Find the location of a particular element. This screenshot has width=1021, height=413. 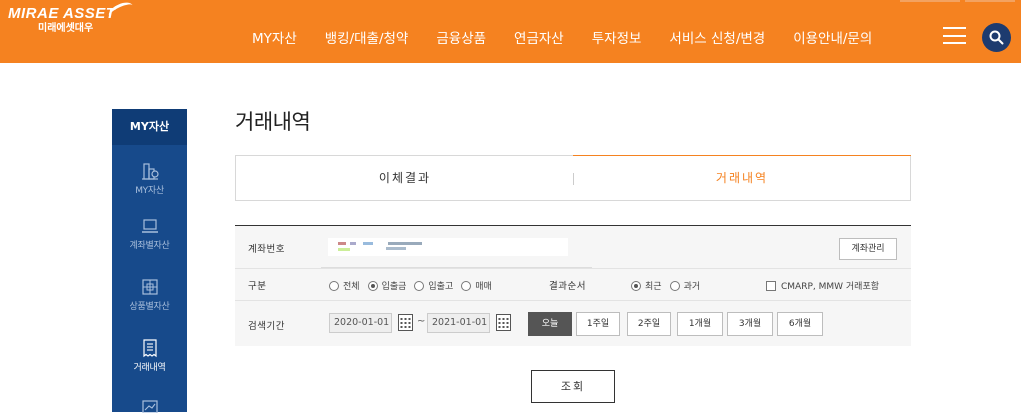

type-radio-trade: 매매 is located at coordinates (476, 285).